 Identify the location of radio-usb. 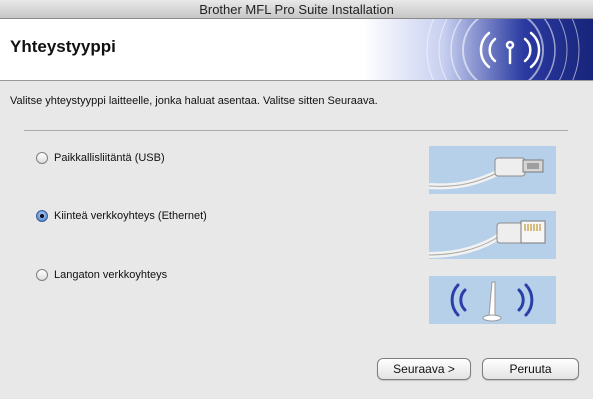
(42, 158).